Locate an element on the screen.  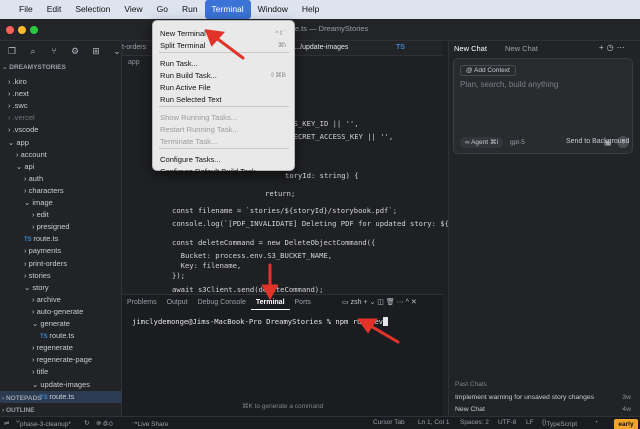
sync-icon: ↻ is located at coordinates (86, 423).